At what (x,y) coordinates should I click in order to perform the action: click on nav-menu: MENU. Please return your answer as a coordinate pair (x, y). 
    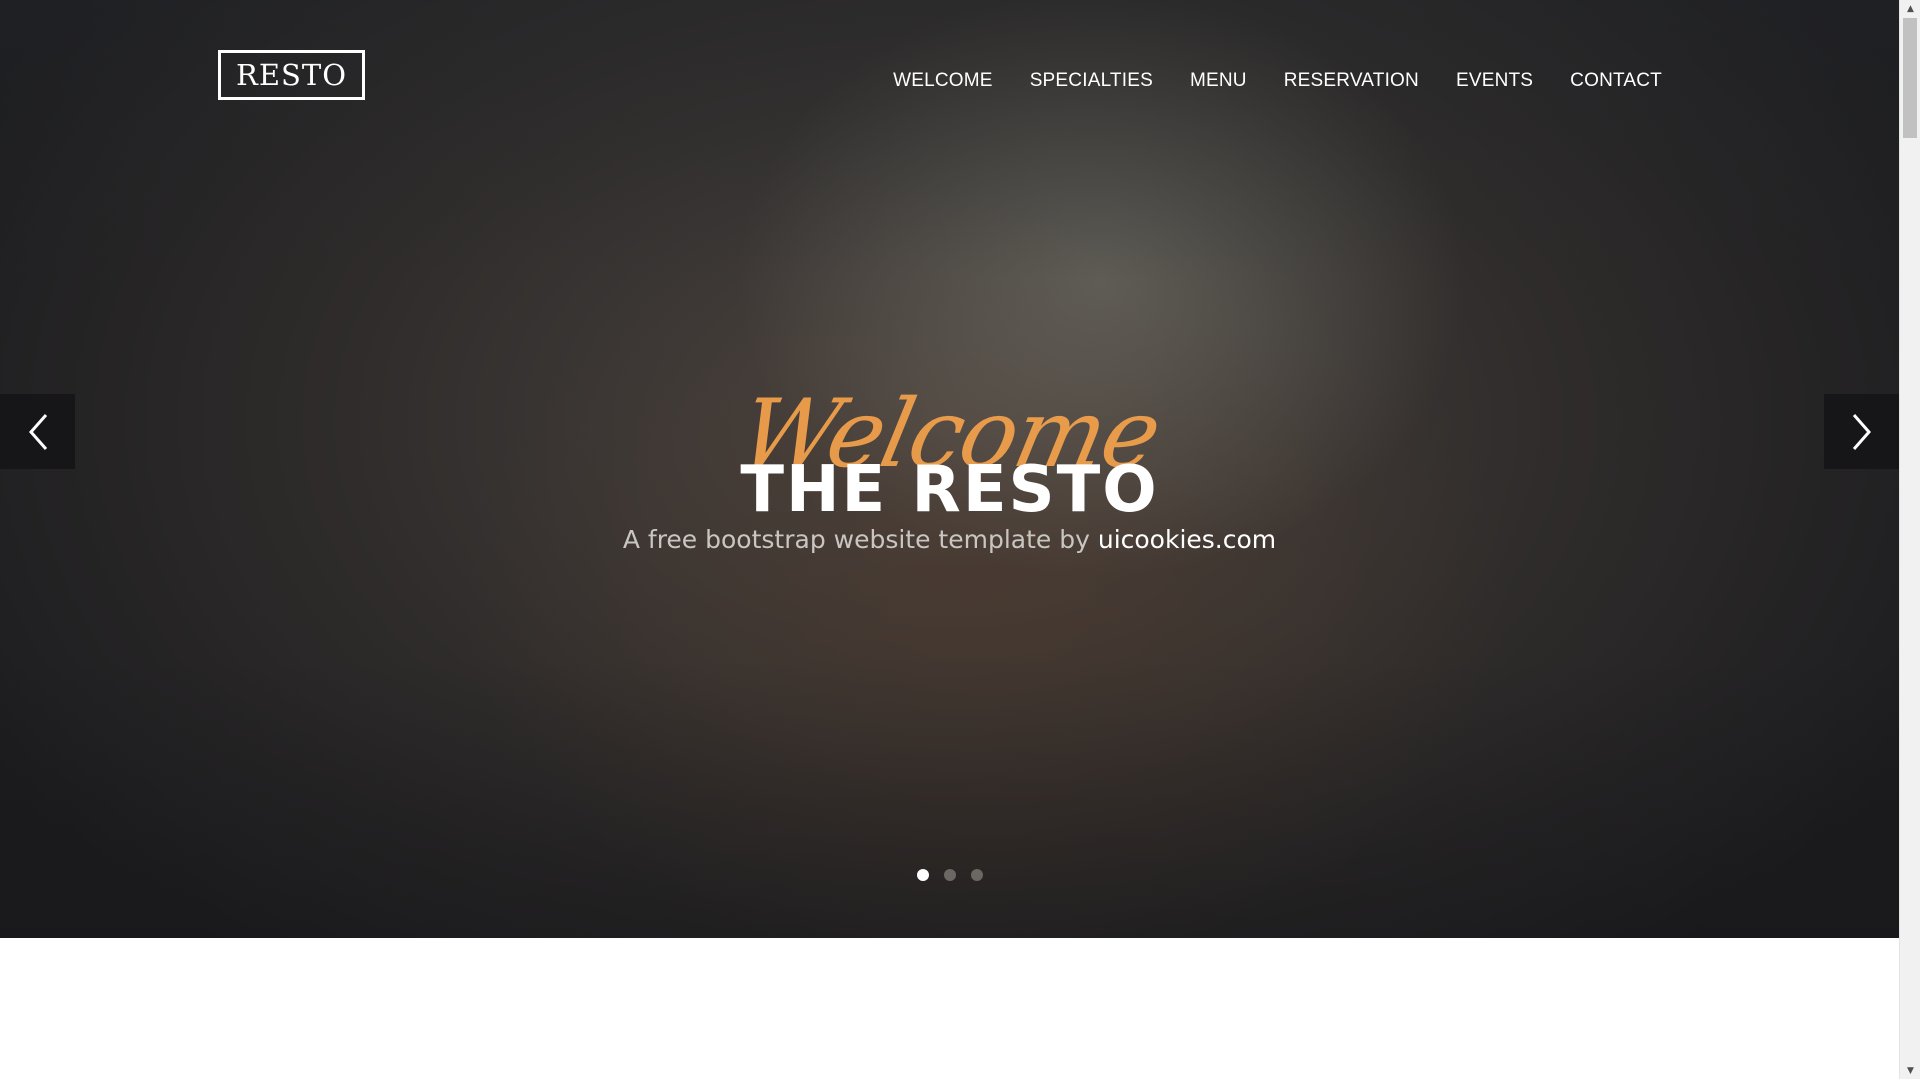
    Looking at the image, I should click on (1218, 81).